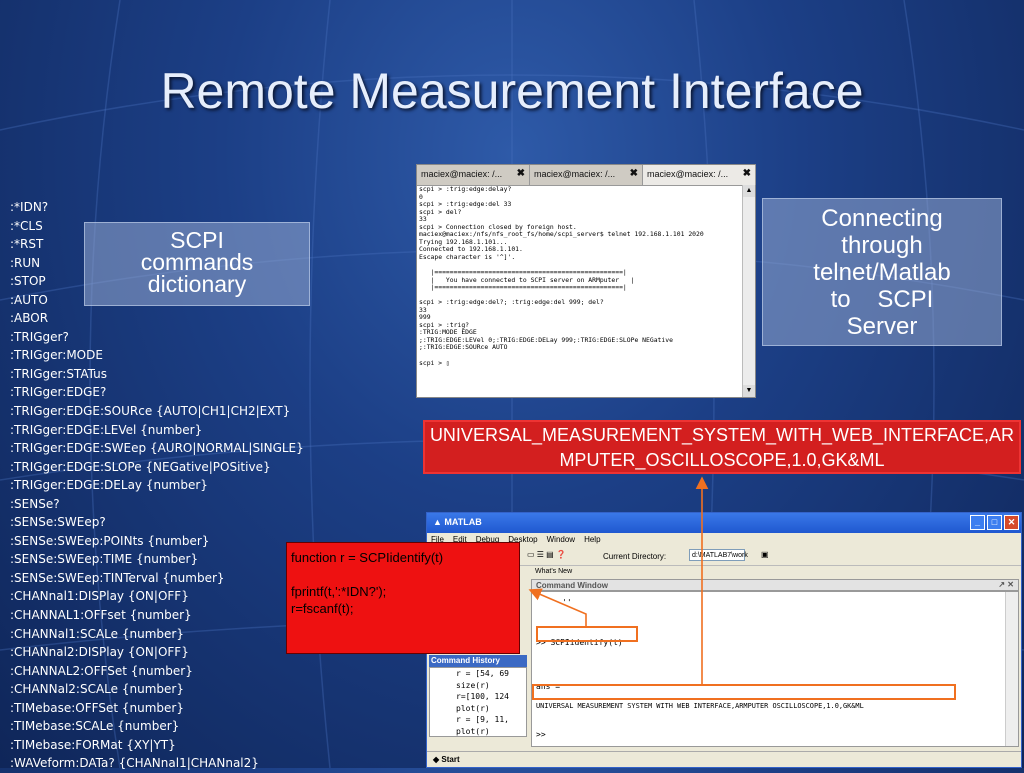 This screenshot has height=773, width=1024. Describe the element at coordinates (463, 347) in the screenshot. I see `terminal-line: ;:TRIG:EDGE:SOURce AUTO` at that location.